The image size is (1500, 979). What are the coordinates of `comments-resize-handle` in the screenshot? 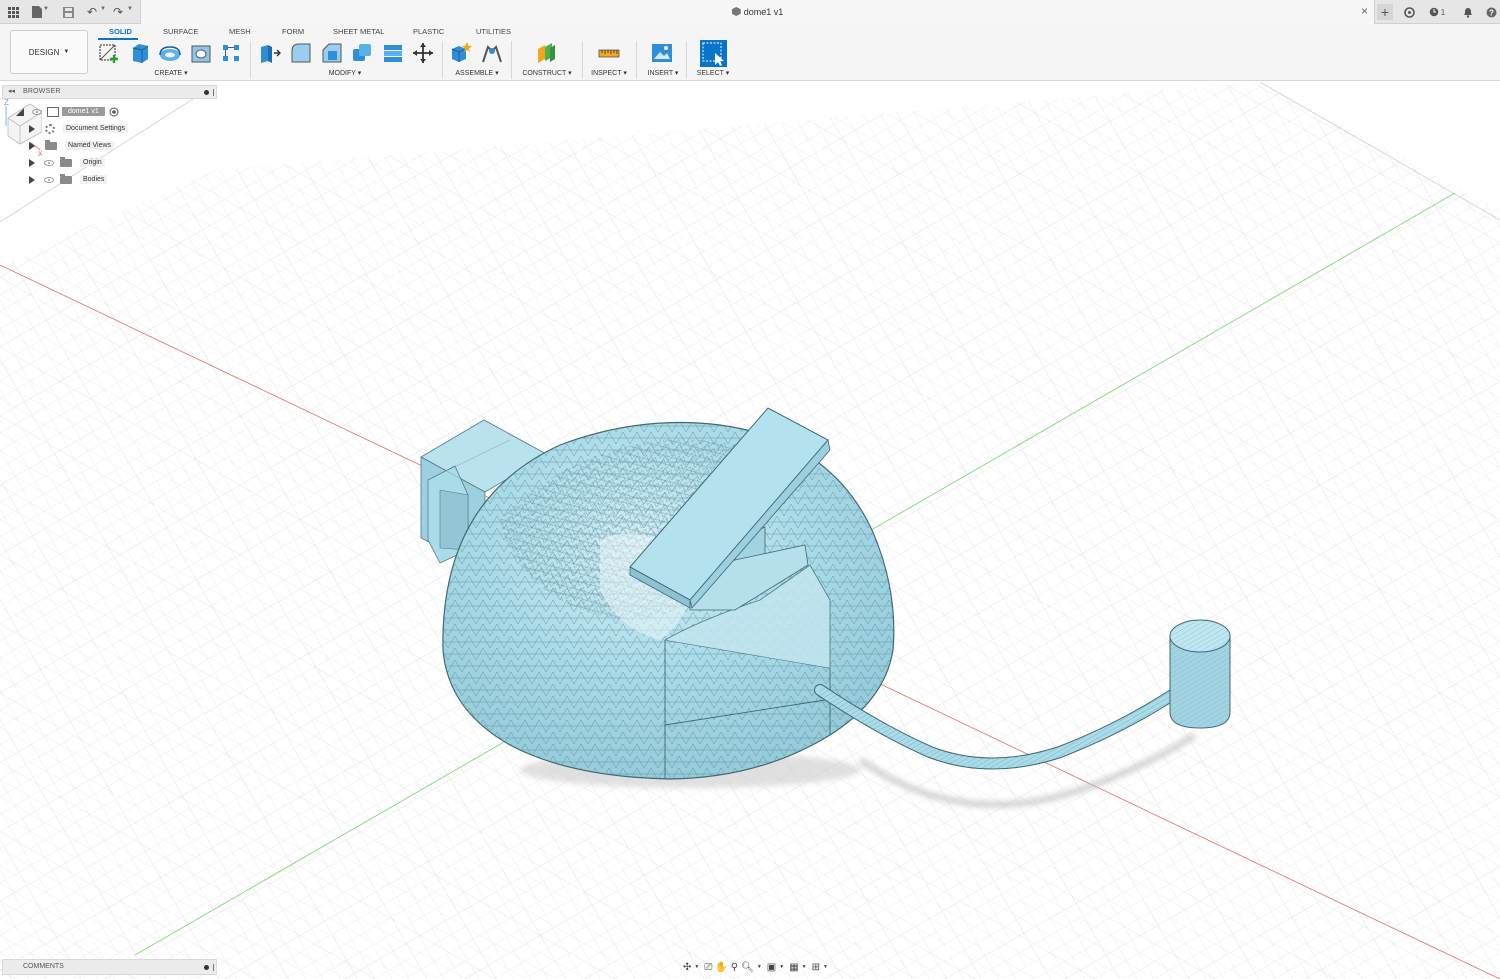 It's located at (213, 967).